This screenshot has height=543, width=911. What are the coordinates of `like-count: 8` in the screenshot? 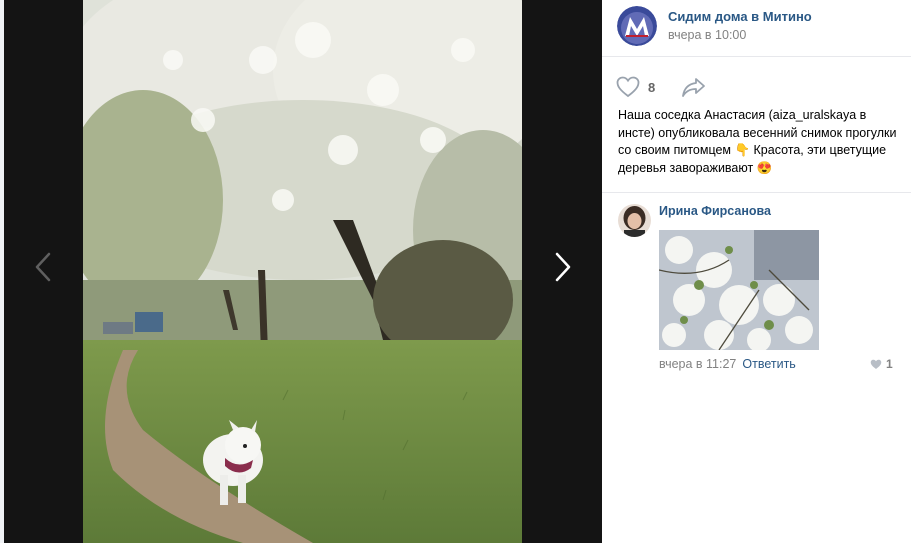 It's located at (652, 87).